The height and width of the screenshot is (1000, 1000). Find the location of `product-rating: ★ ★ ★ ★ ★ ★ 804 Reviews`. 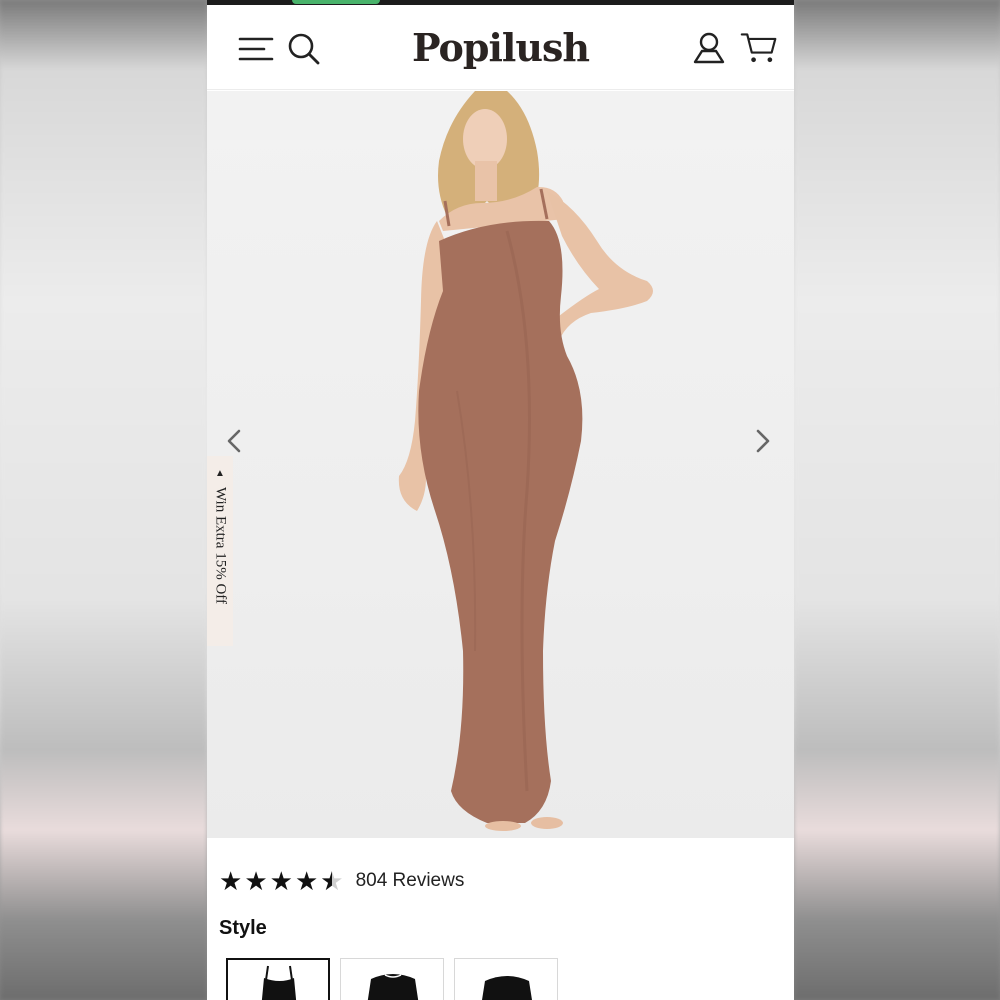

product-rating: ★ ★ ★ ★ ★ ★ 804 Reviews is located at coordinates (341, 881).